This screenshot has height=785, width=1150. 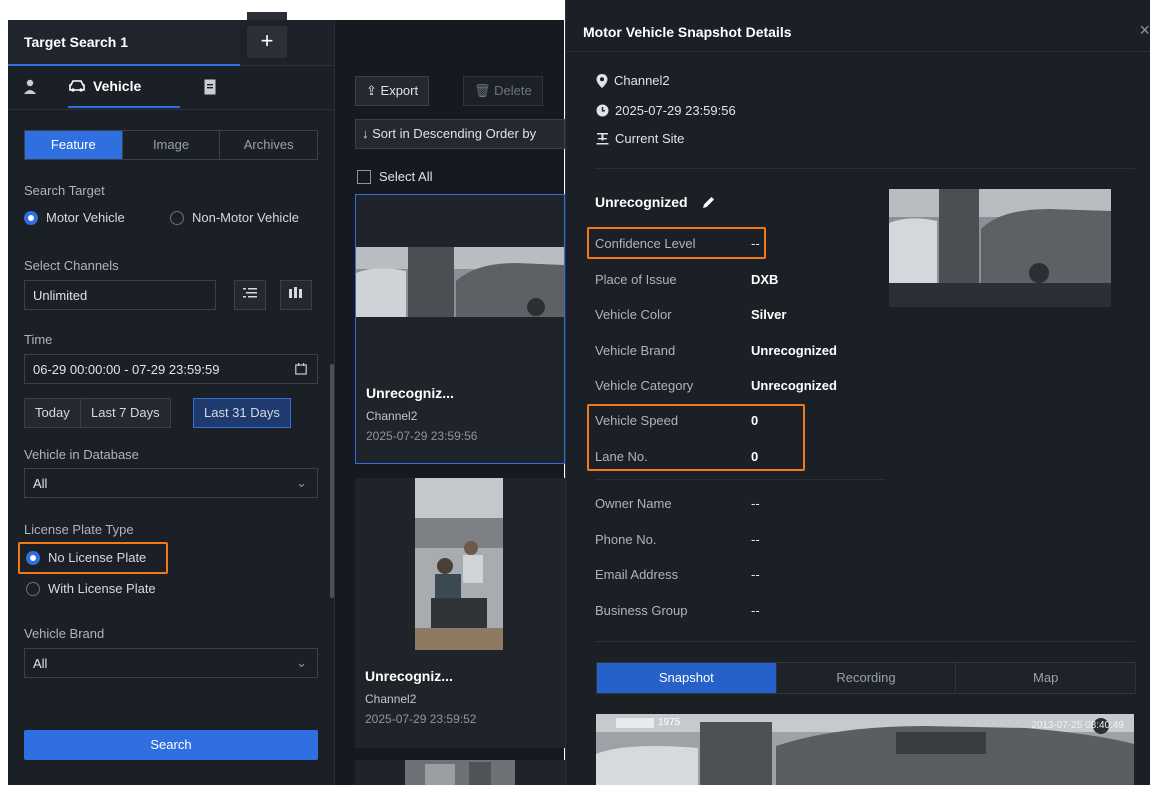 I want to click on radio-label: No License Plate, so click(x=97, y=557).